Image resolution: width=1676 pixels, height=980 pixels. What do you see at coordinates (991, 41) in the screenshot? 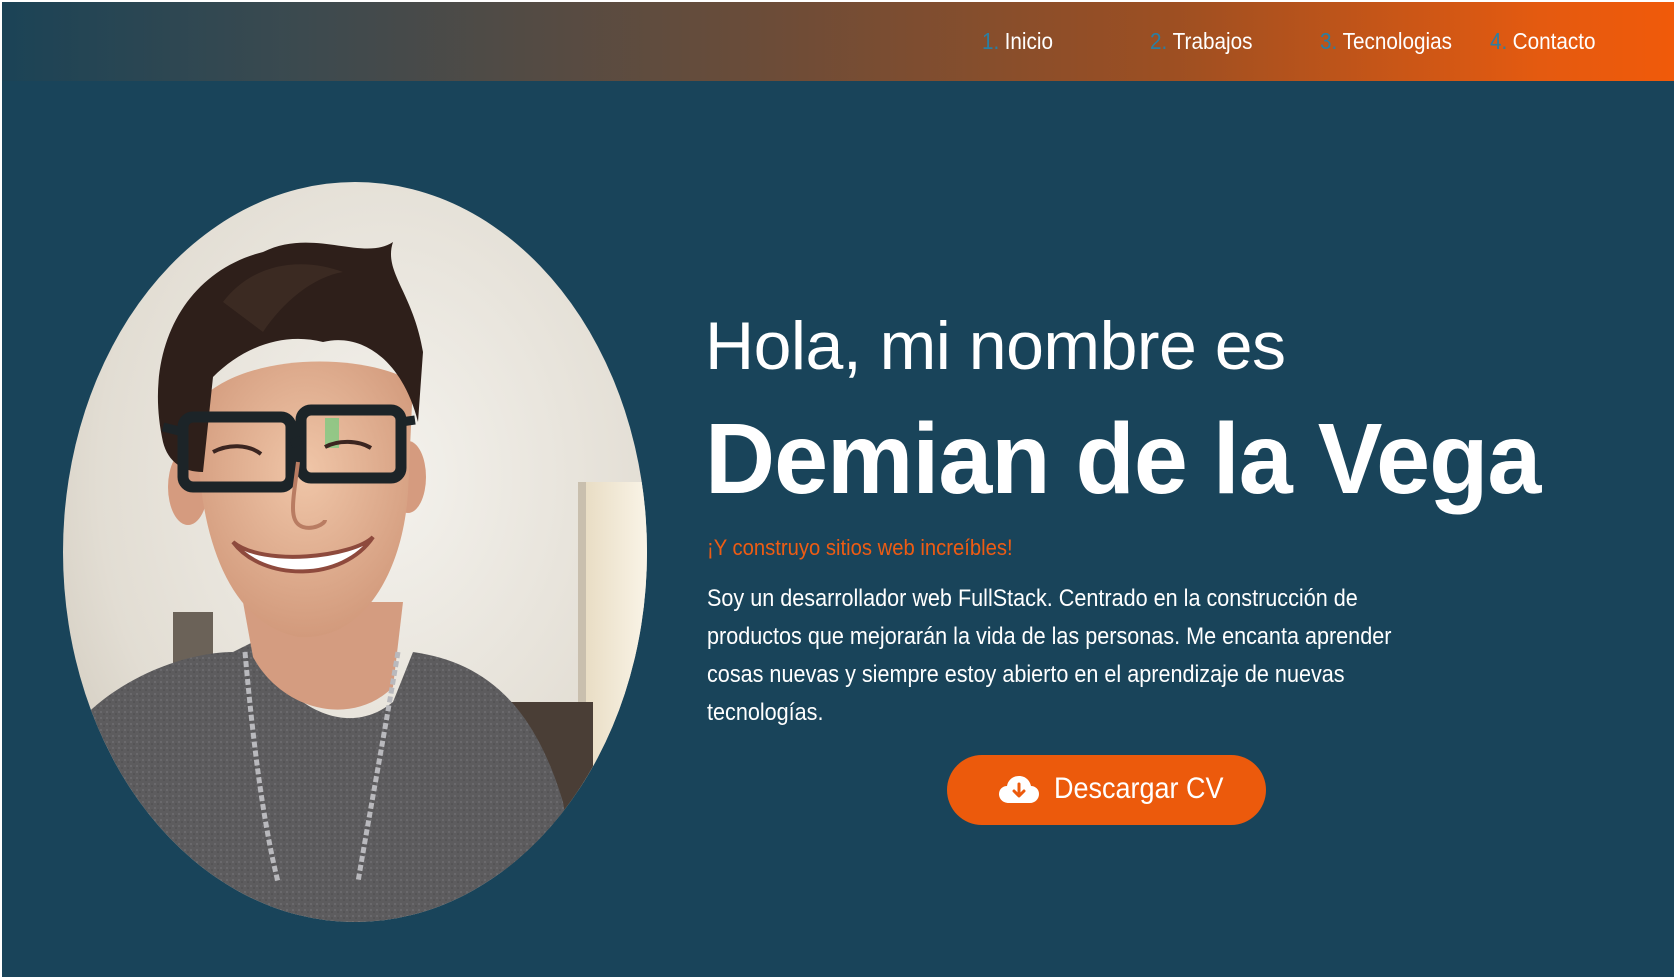
I see `nav-item-number: 1.` at bounding box center [991, 41].